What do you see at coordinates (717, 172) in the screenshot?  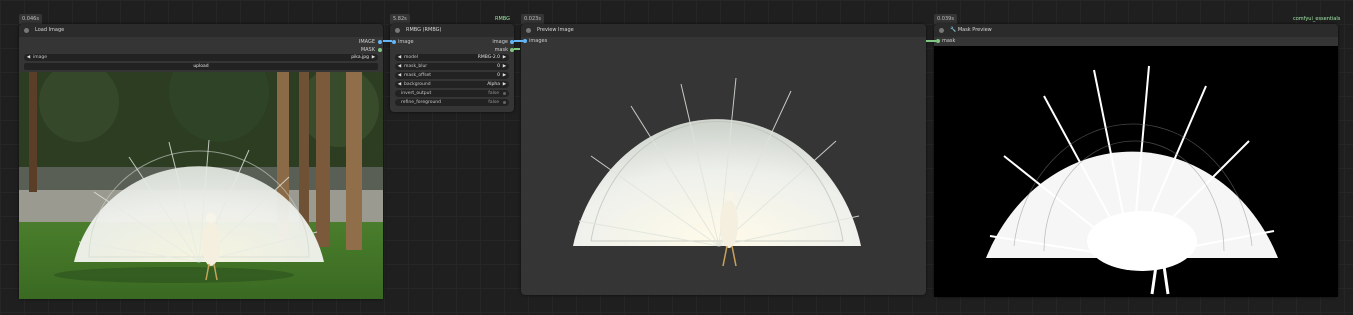 I see `preview-output-image` at bounding box center [717, 172].